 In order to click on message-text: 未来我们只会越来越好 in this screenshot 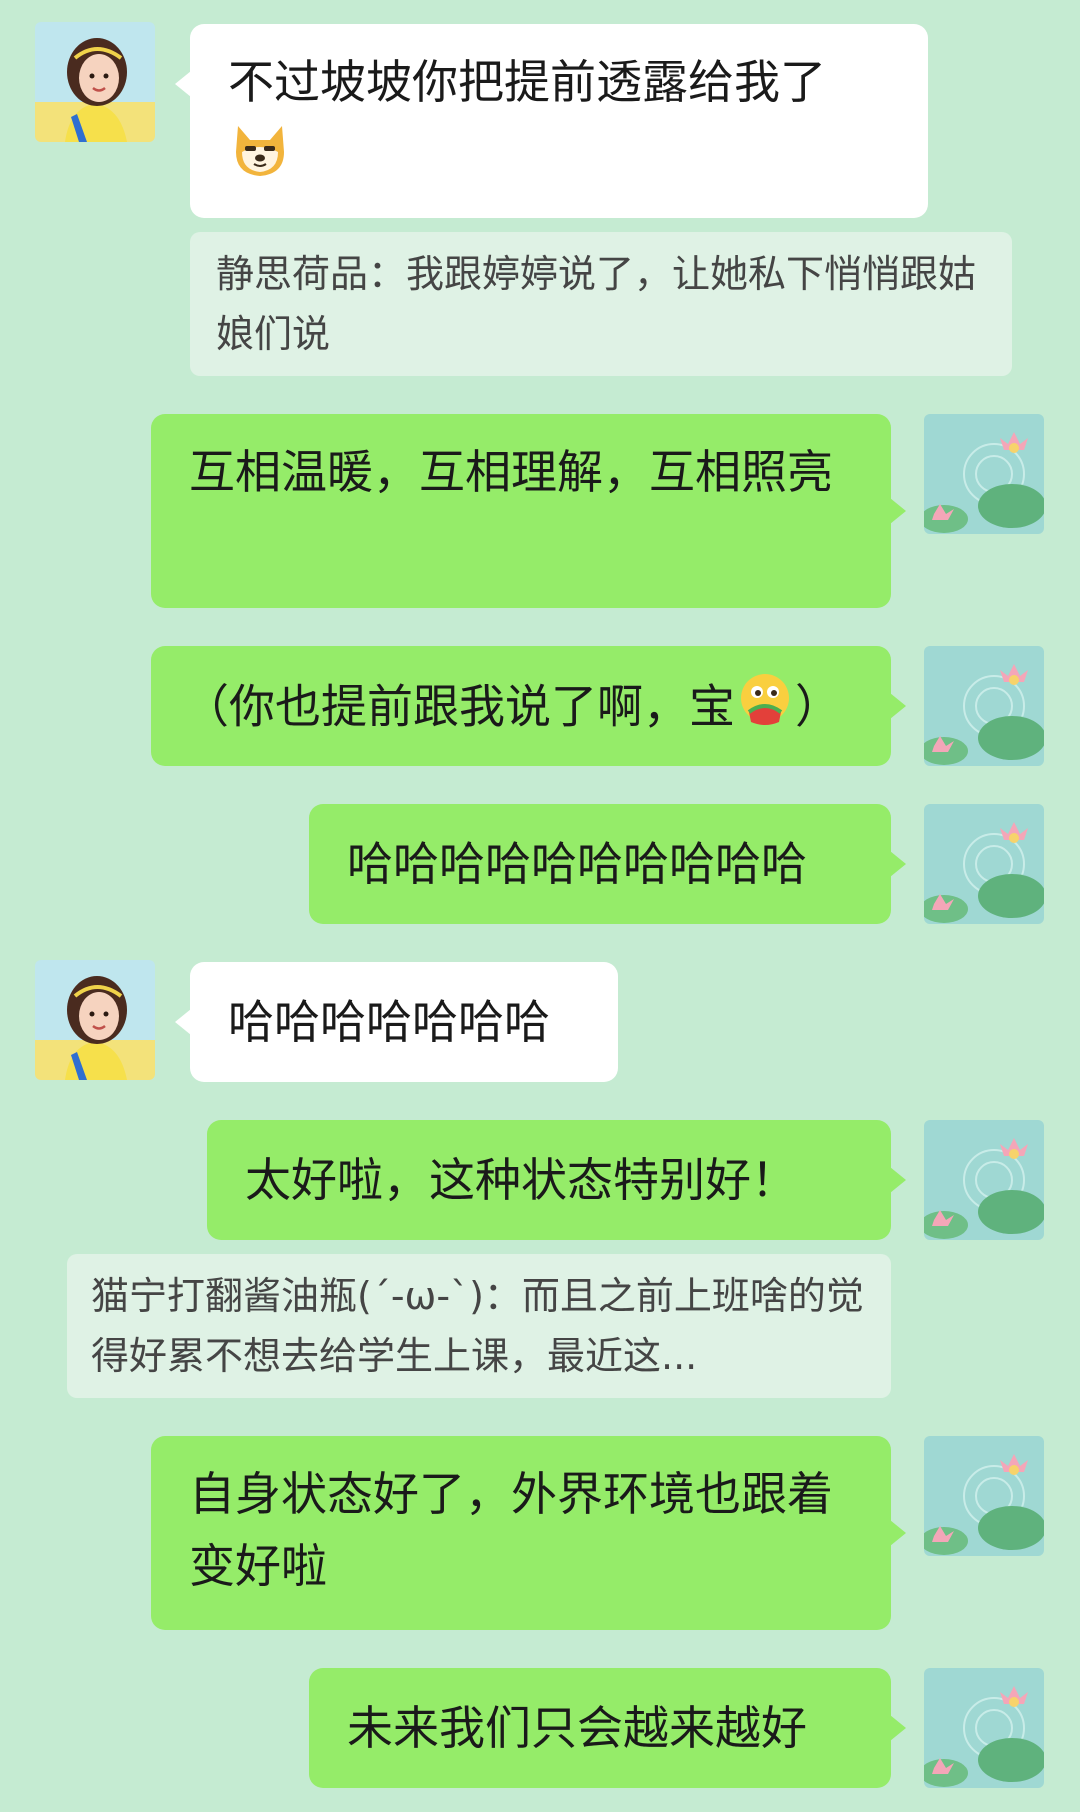, I will do `click(577, 1728)`.